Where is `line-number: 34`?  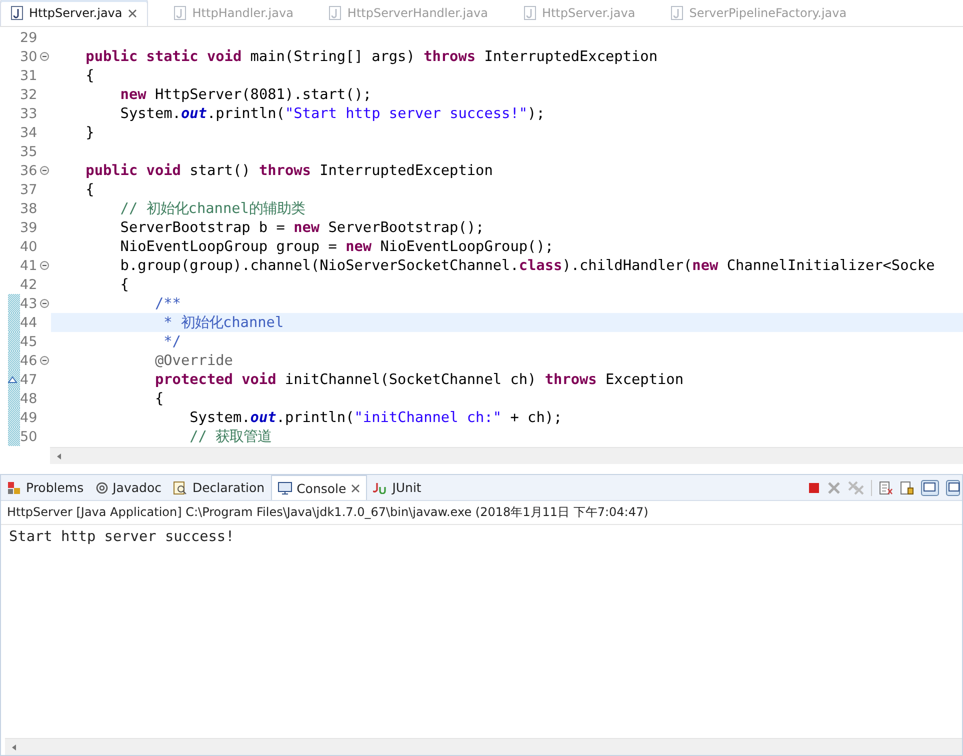 line-number: 34 is located at coordinates (29, 132).